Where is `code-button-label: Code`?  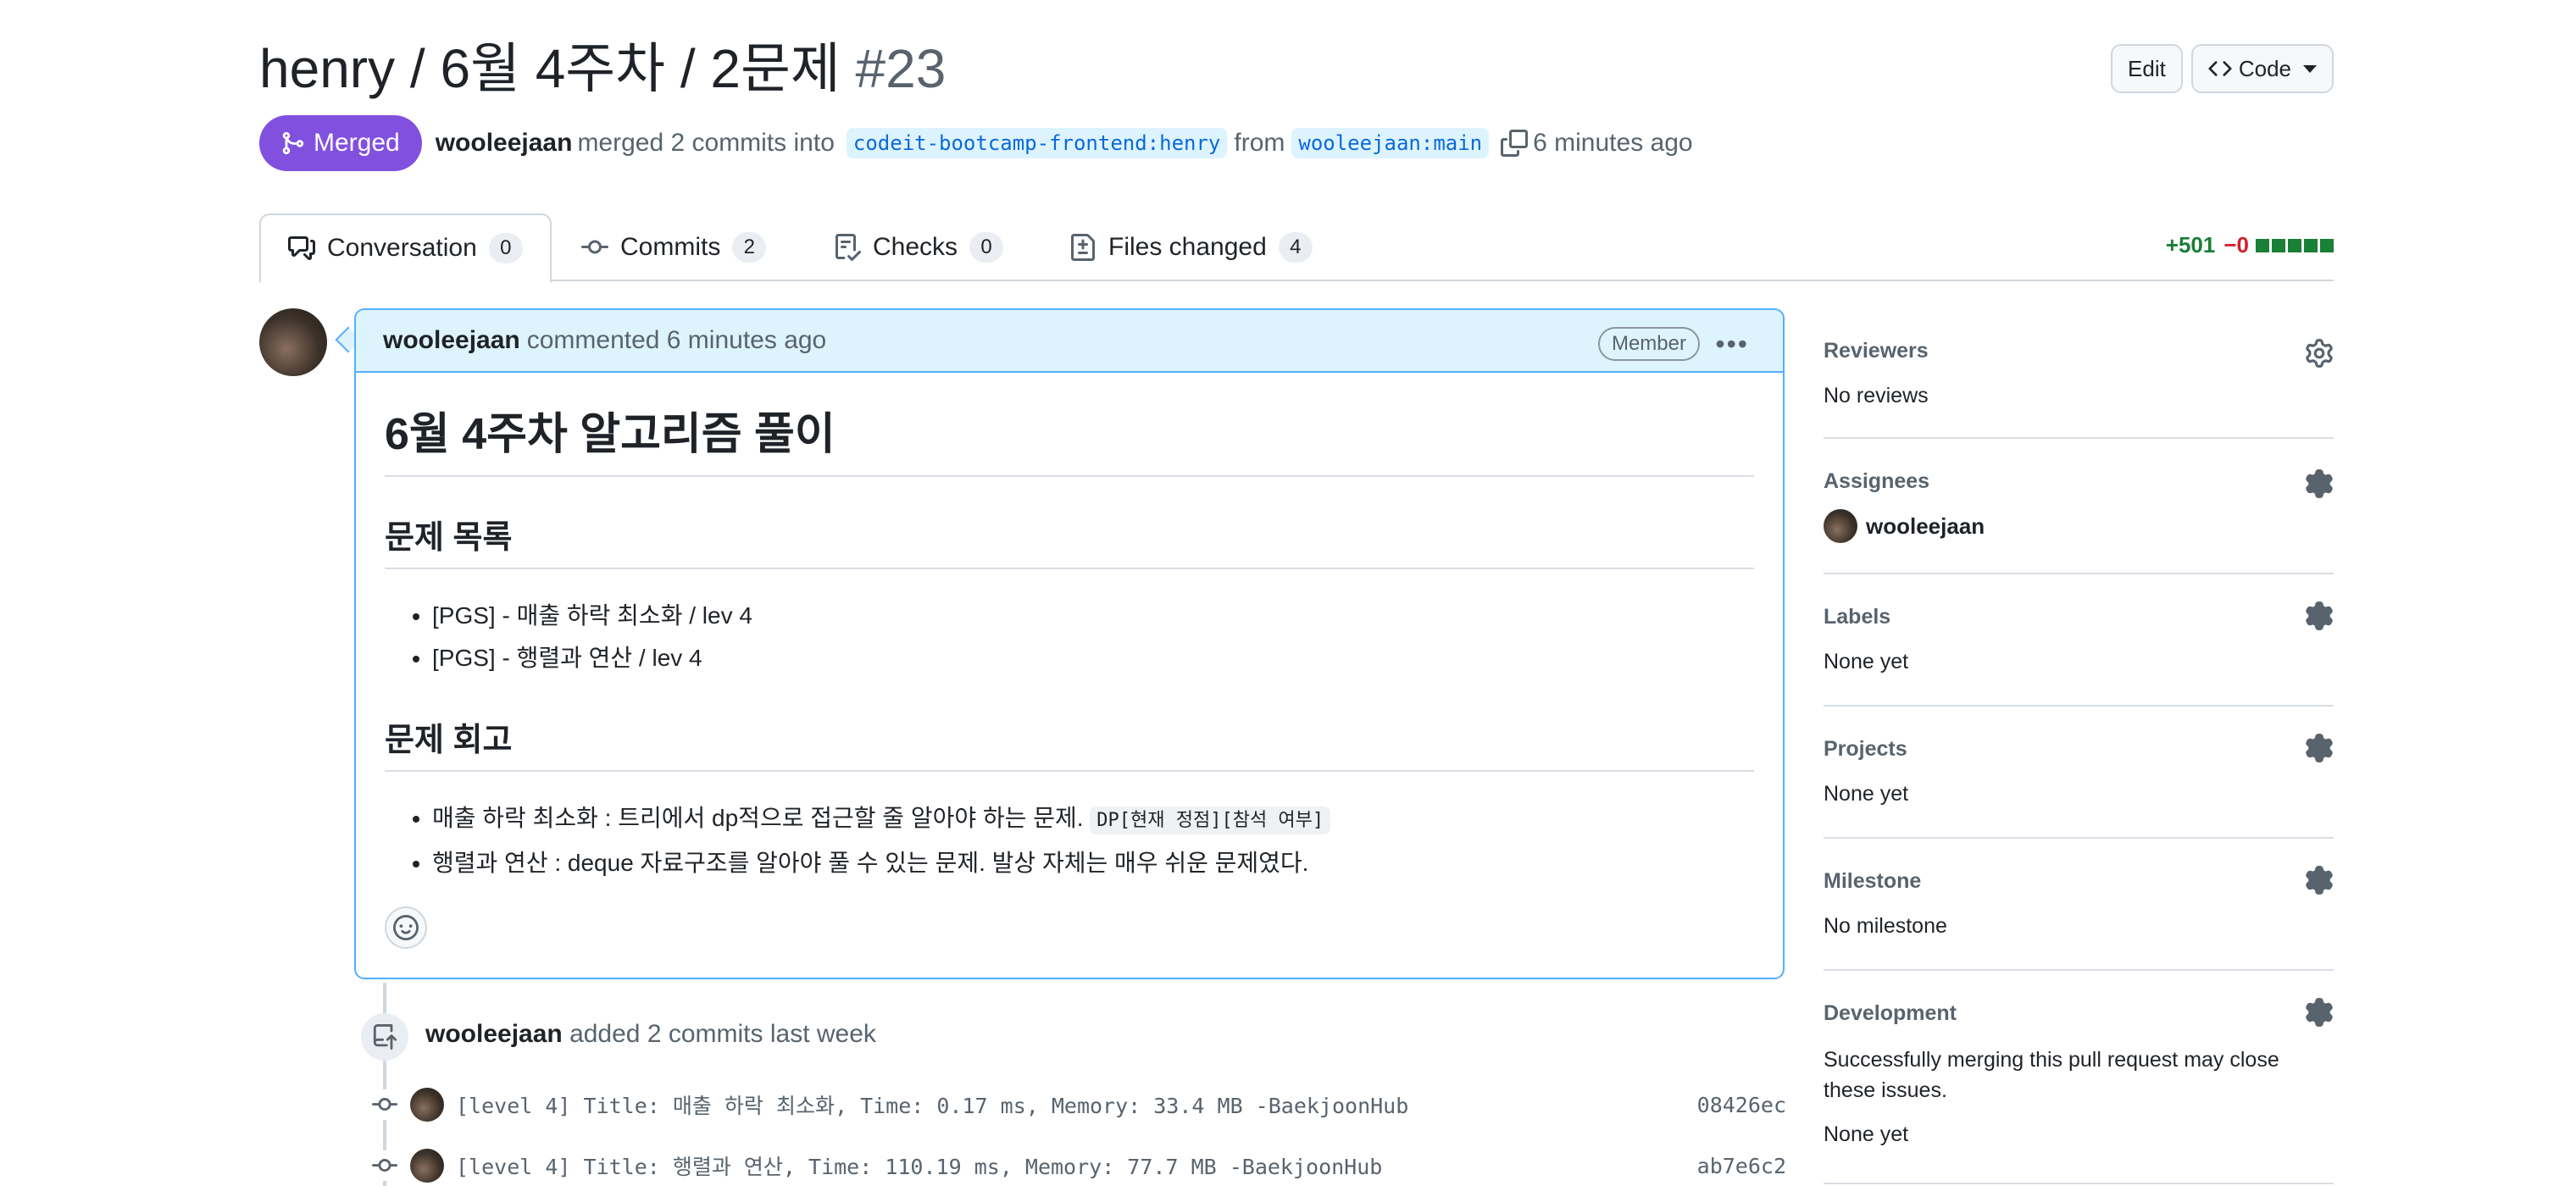 code-button-label: Code is located at coordinates (2264, 68).